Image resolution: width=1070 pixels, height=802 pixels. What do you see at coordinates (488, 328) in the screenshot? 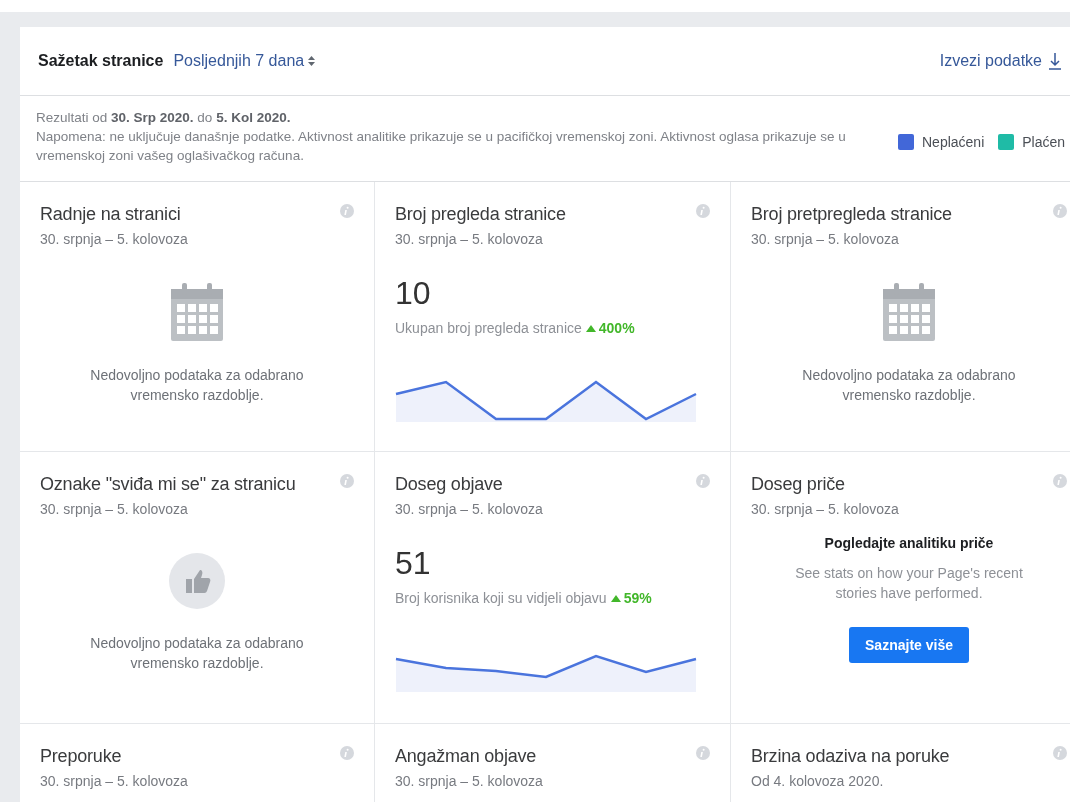
I see `metric-caption: Ukupan broj pregleda stranice` at bounding box center [488, 328].